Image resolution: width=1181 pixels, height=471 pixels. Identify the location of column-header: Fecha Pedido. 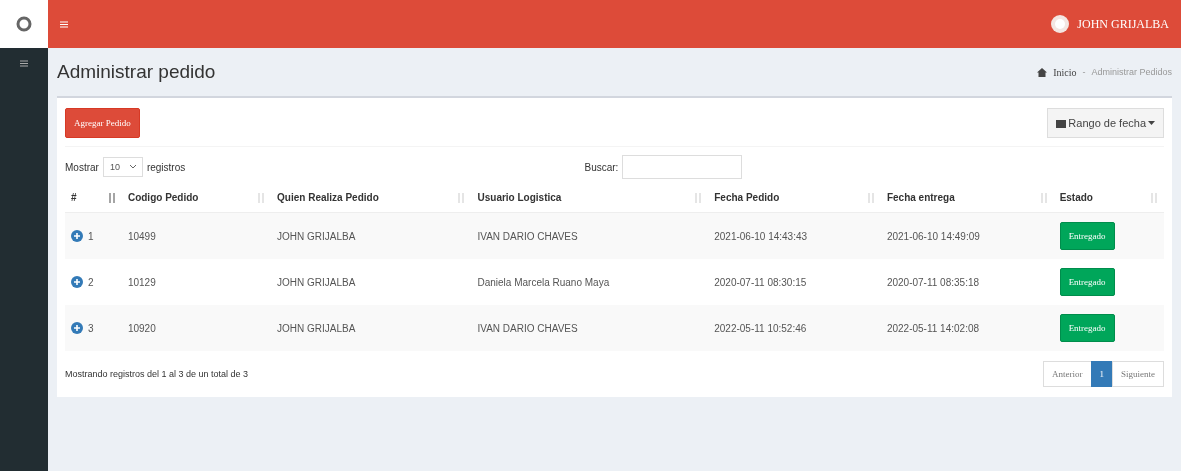
(747, 197).